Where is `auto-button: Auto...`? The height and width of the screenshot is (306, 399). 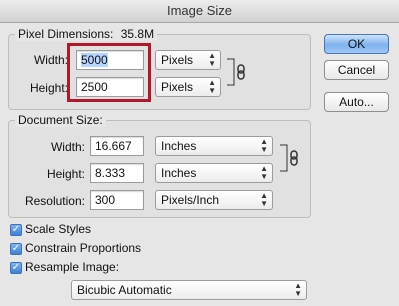 auto-button: Auto... is located at coordinates (356, 102).